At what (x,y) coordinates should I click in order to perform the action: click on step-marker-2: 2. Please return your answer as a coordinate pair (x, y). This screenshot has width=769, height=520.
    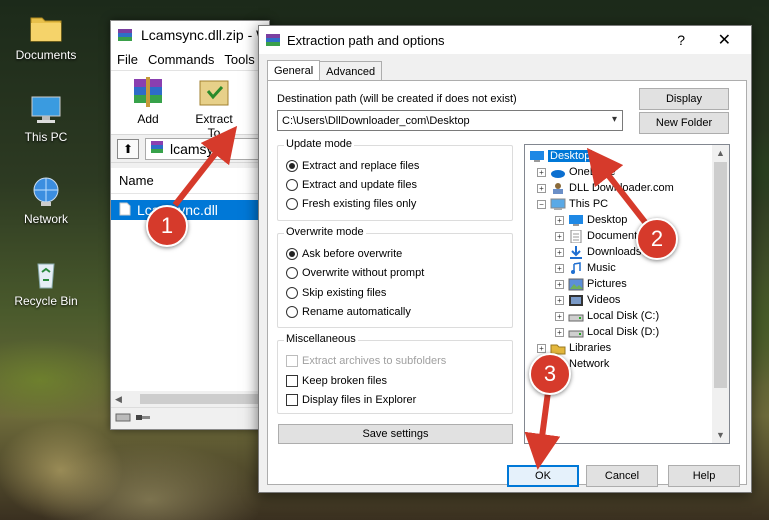
    Looking at the image, I should click on (657, 239).